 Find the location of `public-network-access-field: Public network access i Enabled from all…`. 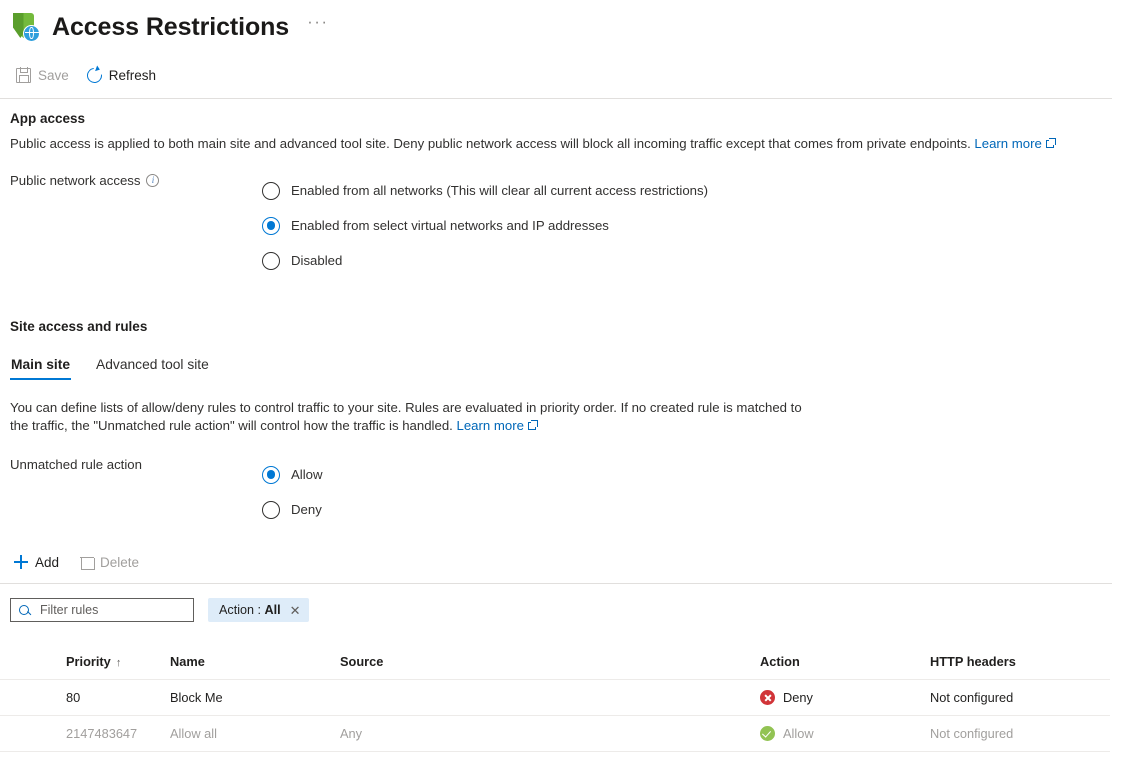

public-network-access-field: Public network access i Enabled from all… is located at coordinates (563, 225).